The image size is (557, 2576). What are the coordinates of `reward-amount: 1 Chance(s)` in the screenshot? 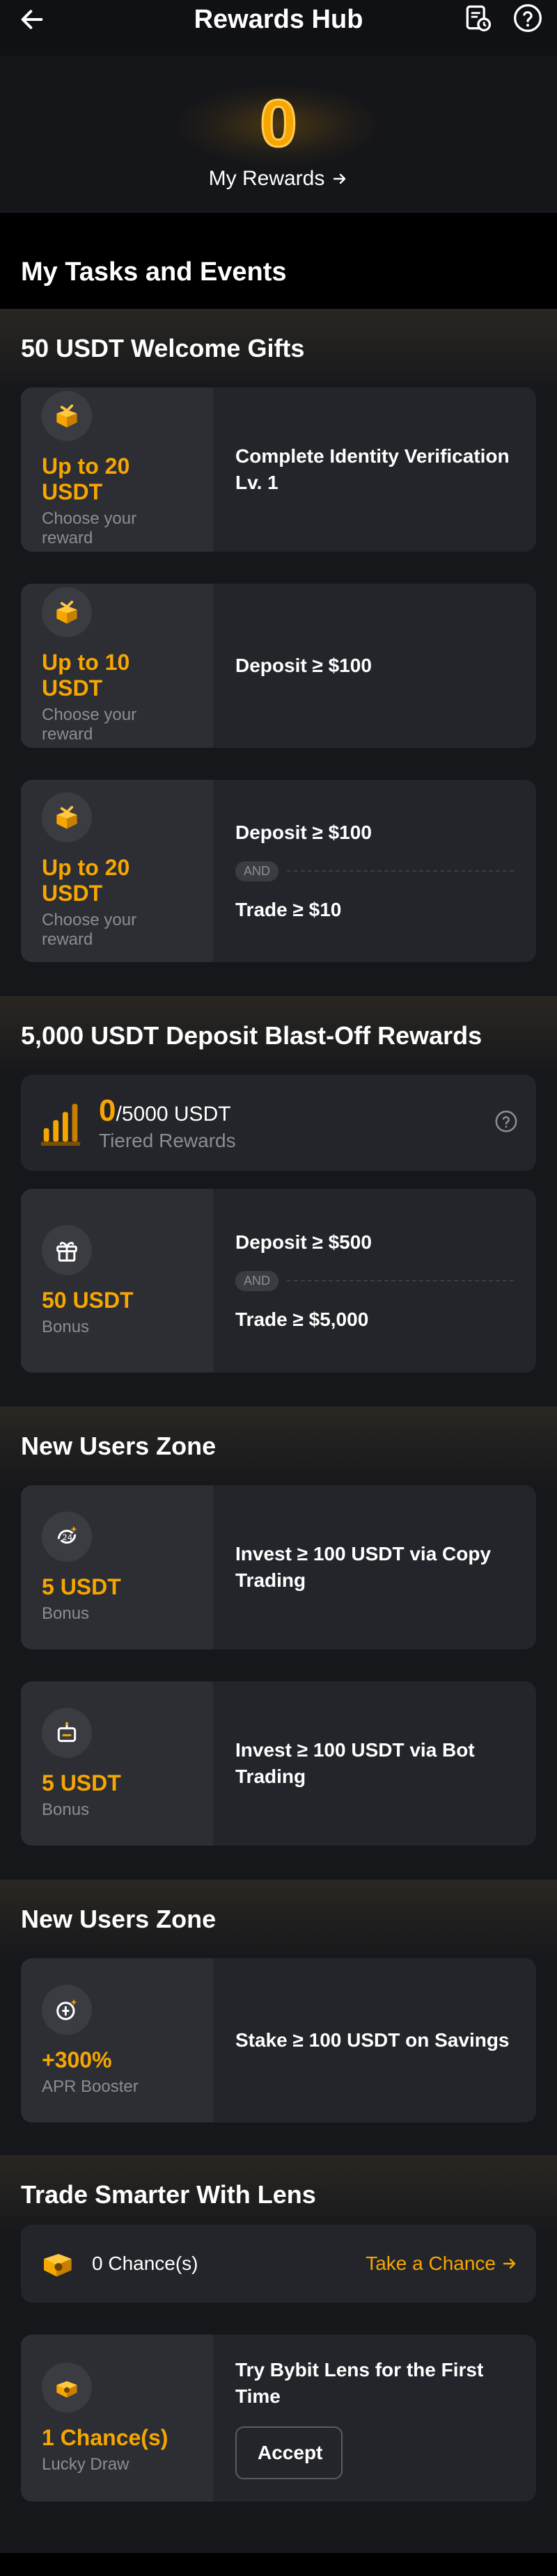 It's located at (105, 2437).